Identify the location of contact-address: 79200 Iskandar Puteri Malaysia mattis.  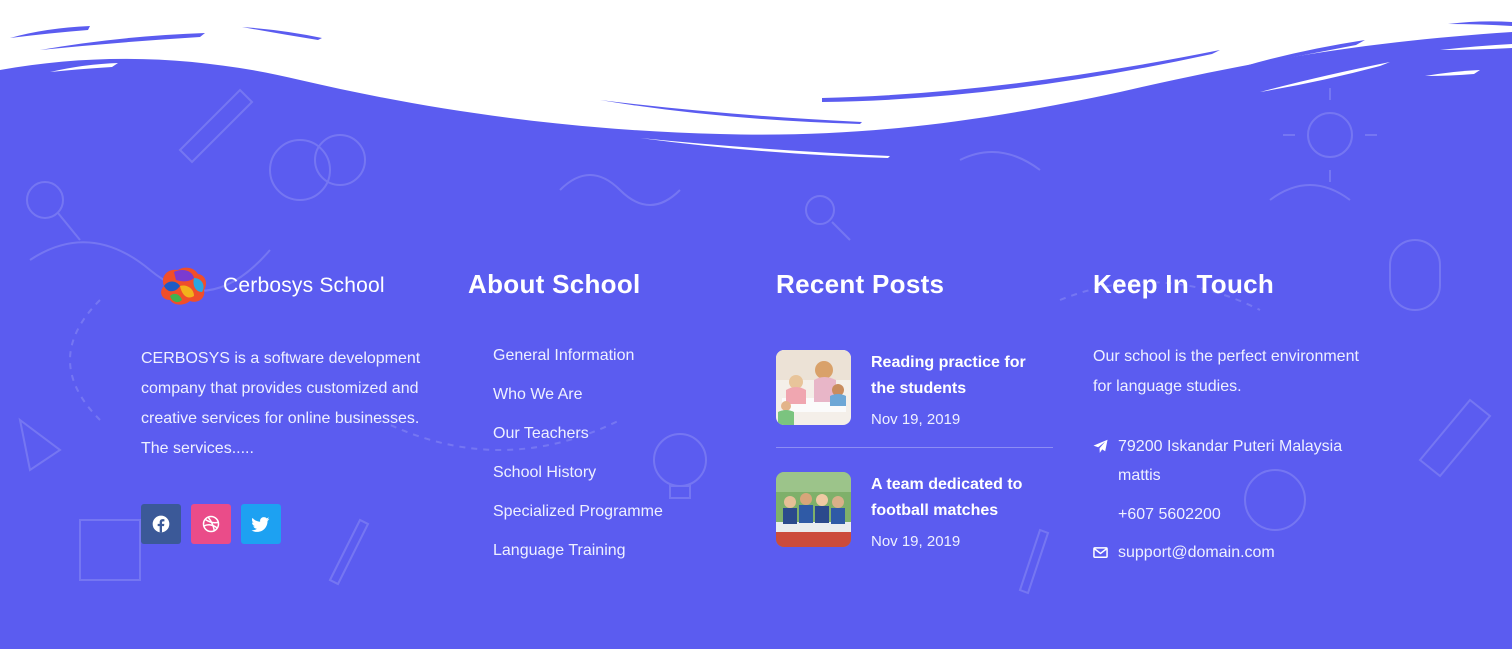
(1238, 461).